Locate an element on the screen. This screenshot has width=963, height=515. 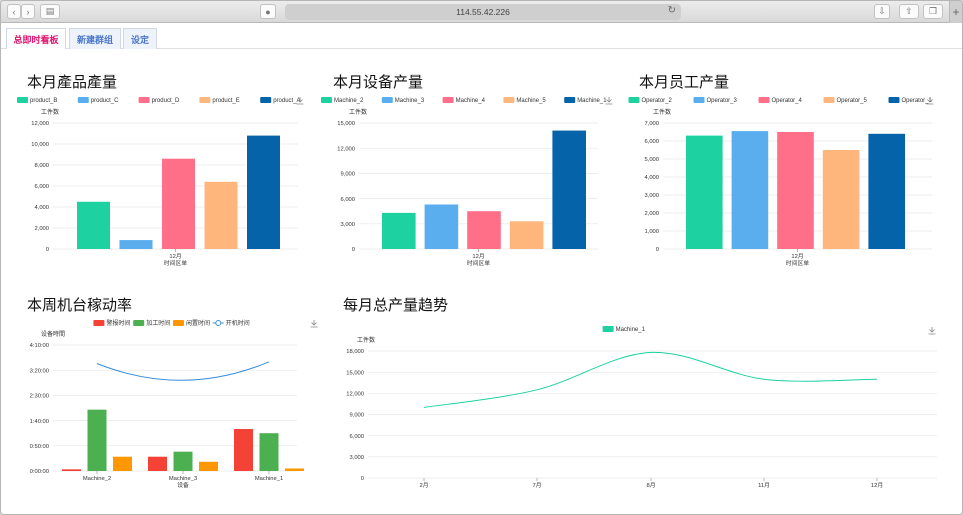
tab-label: 设定 is located at coordinates (139, 39).